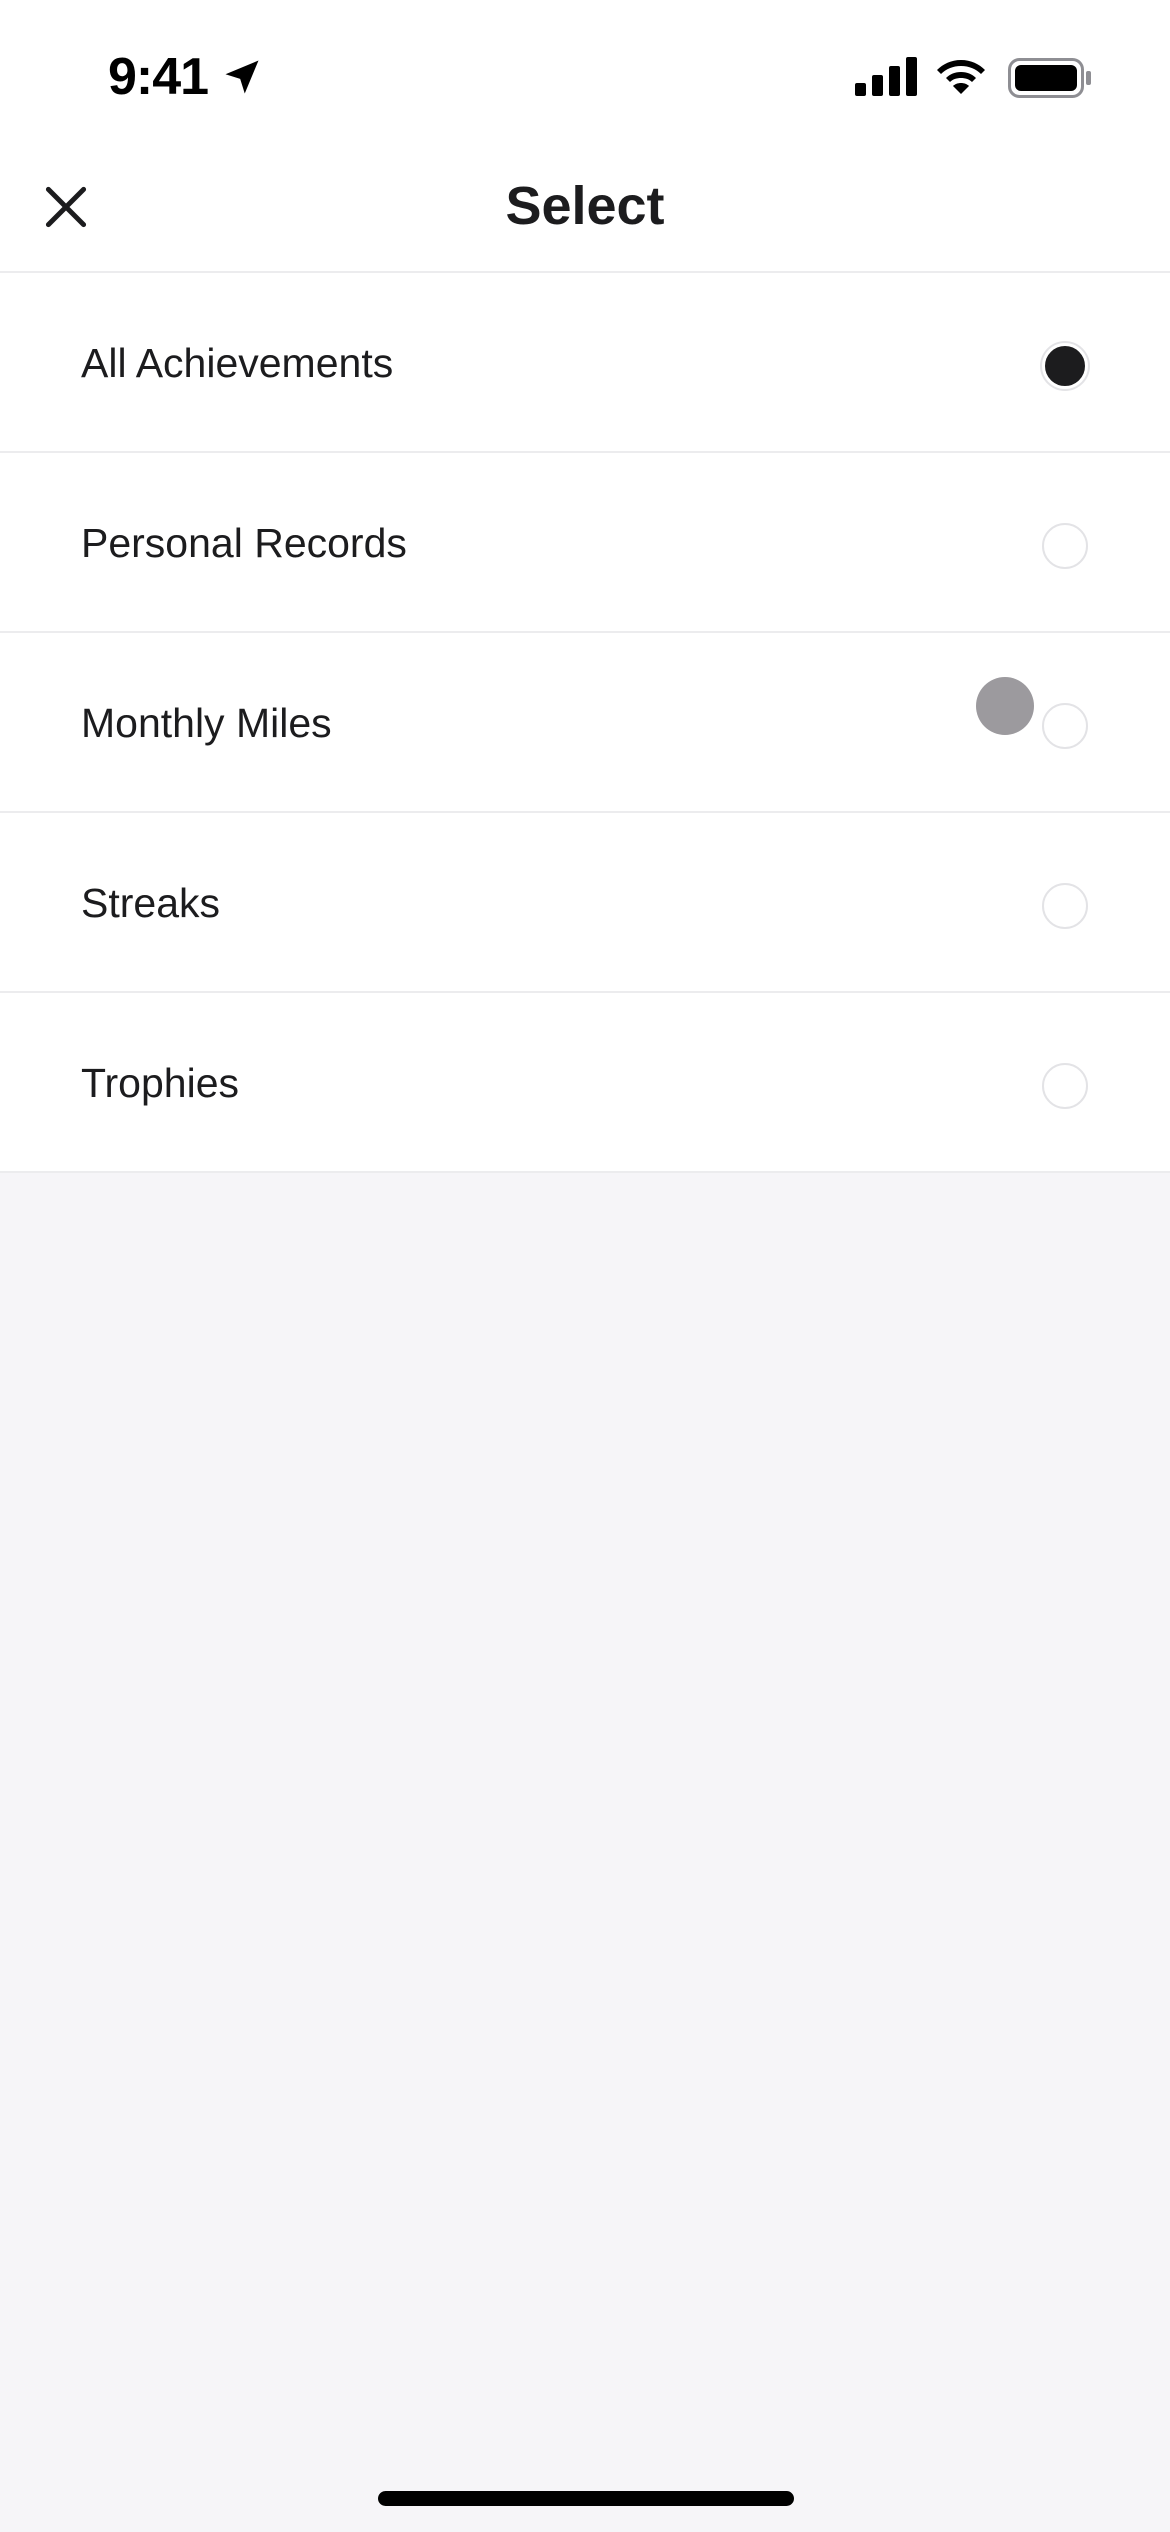  Describe the element at coordinates (242, 77) in the screenshot. I see `location-arrow-icon` at that location.